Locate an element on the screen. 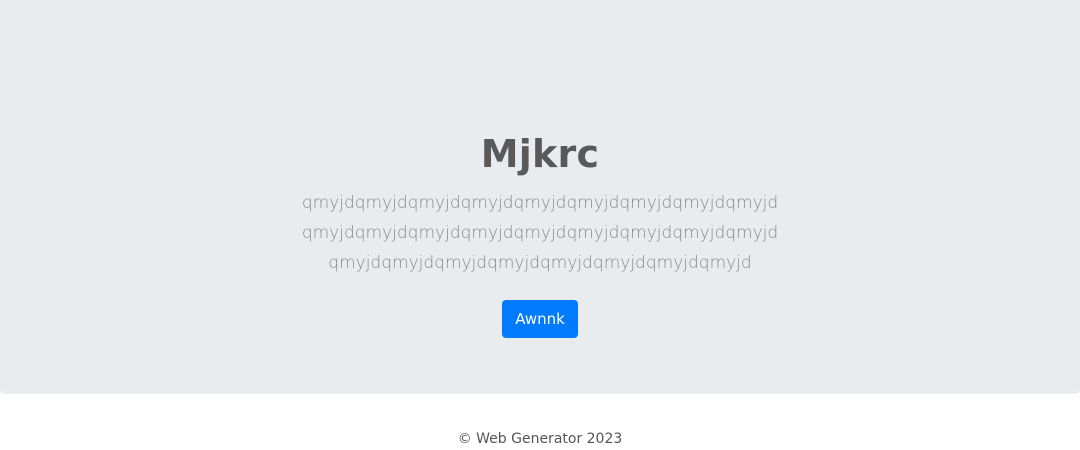 This screenshot has height=450, width=1080. hero-title: Mjkrc is located at coordinates (540, 154).